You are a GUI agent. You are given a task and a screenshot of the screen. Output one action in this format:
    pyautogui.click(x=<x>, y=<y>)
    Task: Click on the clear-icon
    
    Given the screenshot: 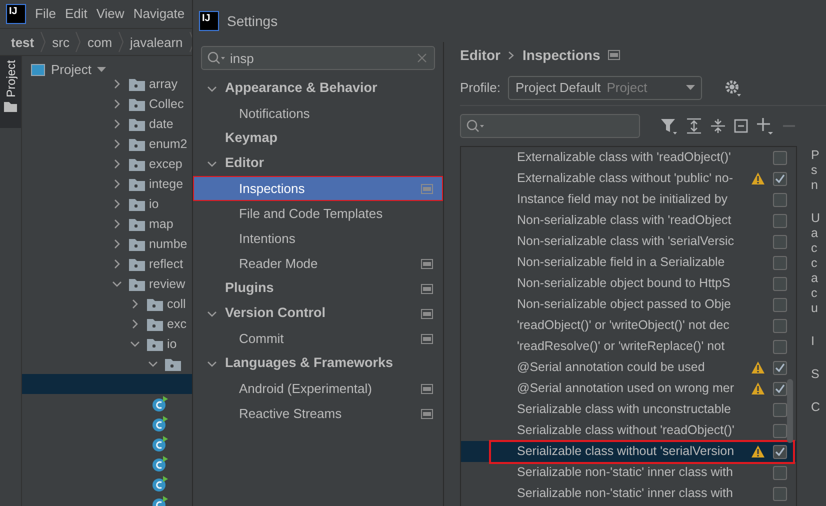 What is the action you would take?
    pyautogui.click(x=422, y=58)
    